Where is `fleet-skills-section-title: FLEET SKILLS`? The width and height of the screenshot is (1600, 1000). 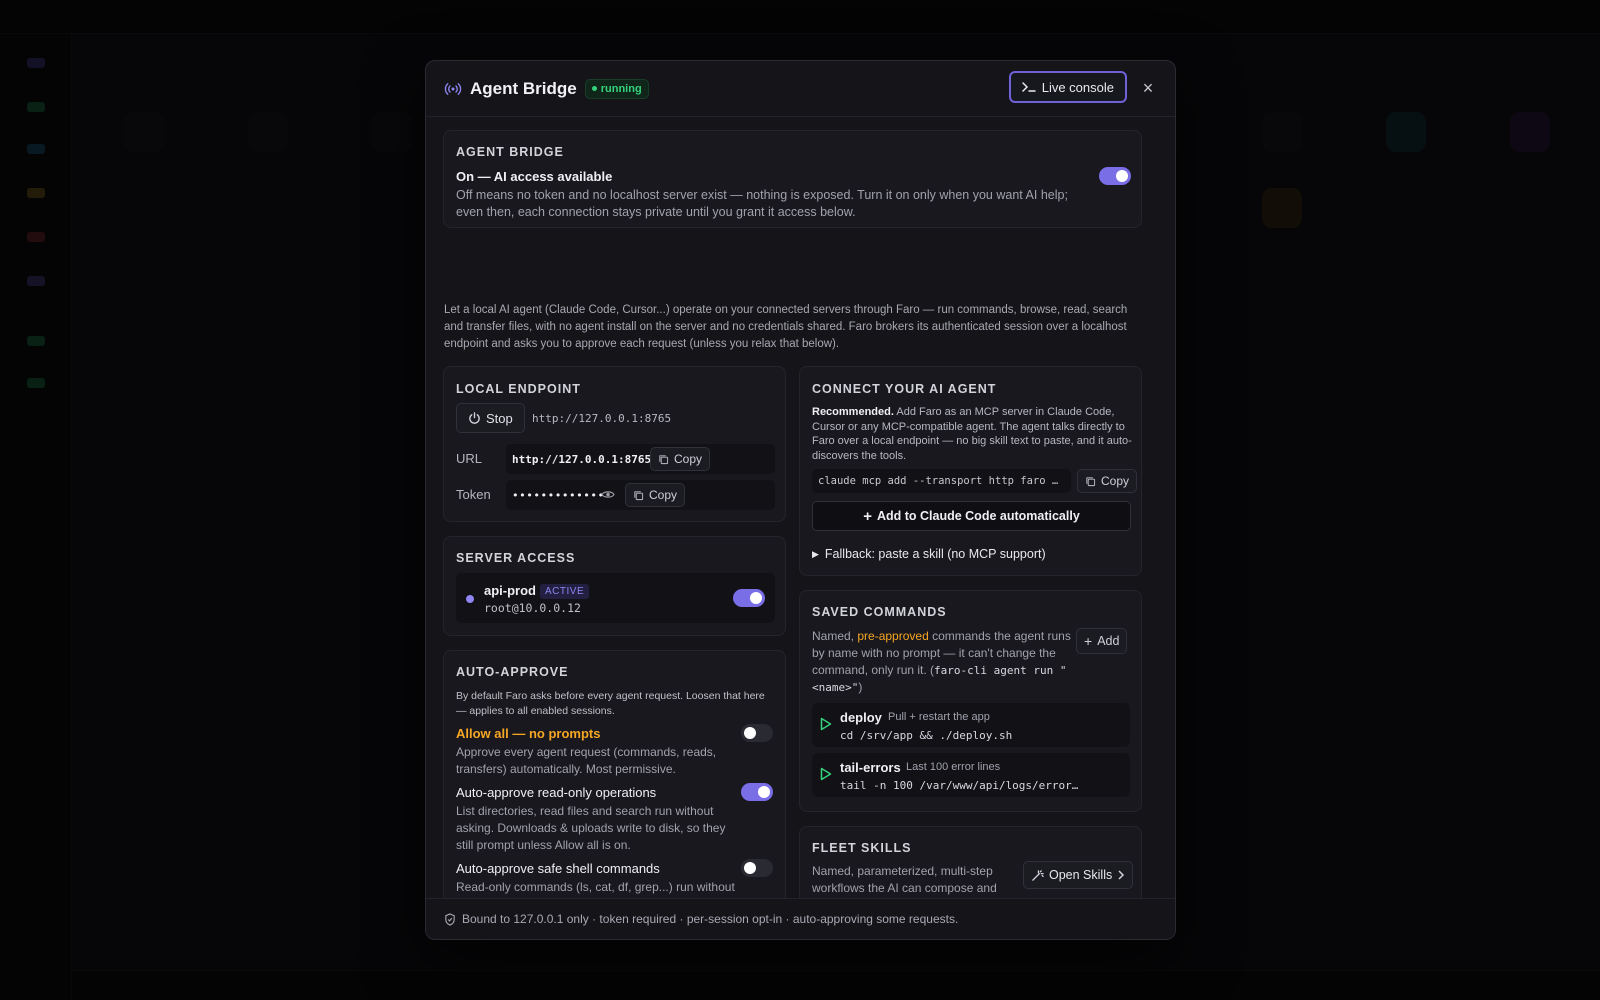
fleet-skills-section-title: FLEET SKILLS is located at coordinates (862, 848).